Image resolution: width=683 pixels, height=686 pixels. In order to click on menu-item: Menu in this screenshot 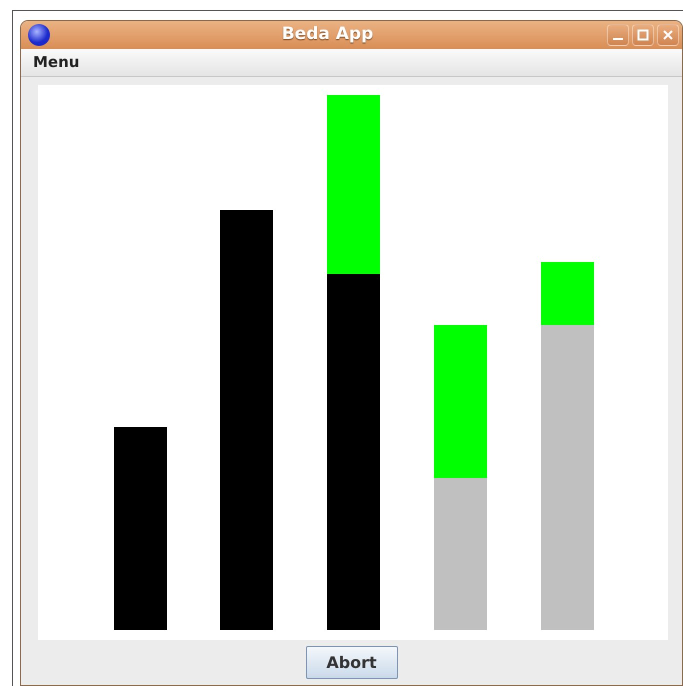, I will do `click(56, 62)`.